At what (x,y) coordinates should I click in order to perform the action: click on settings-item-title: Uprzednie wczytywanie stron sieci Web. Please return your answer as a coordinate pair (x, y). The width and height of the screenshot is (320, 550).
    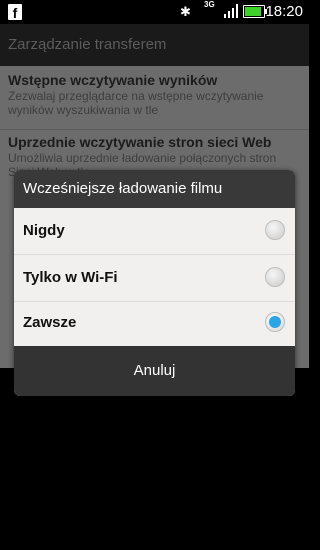
    Looking at the image, I should click on (140, 142).